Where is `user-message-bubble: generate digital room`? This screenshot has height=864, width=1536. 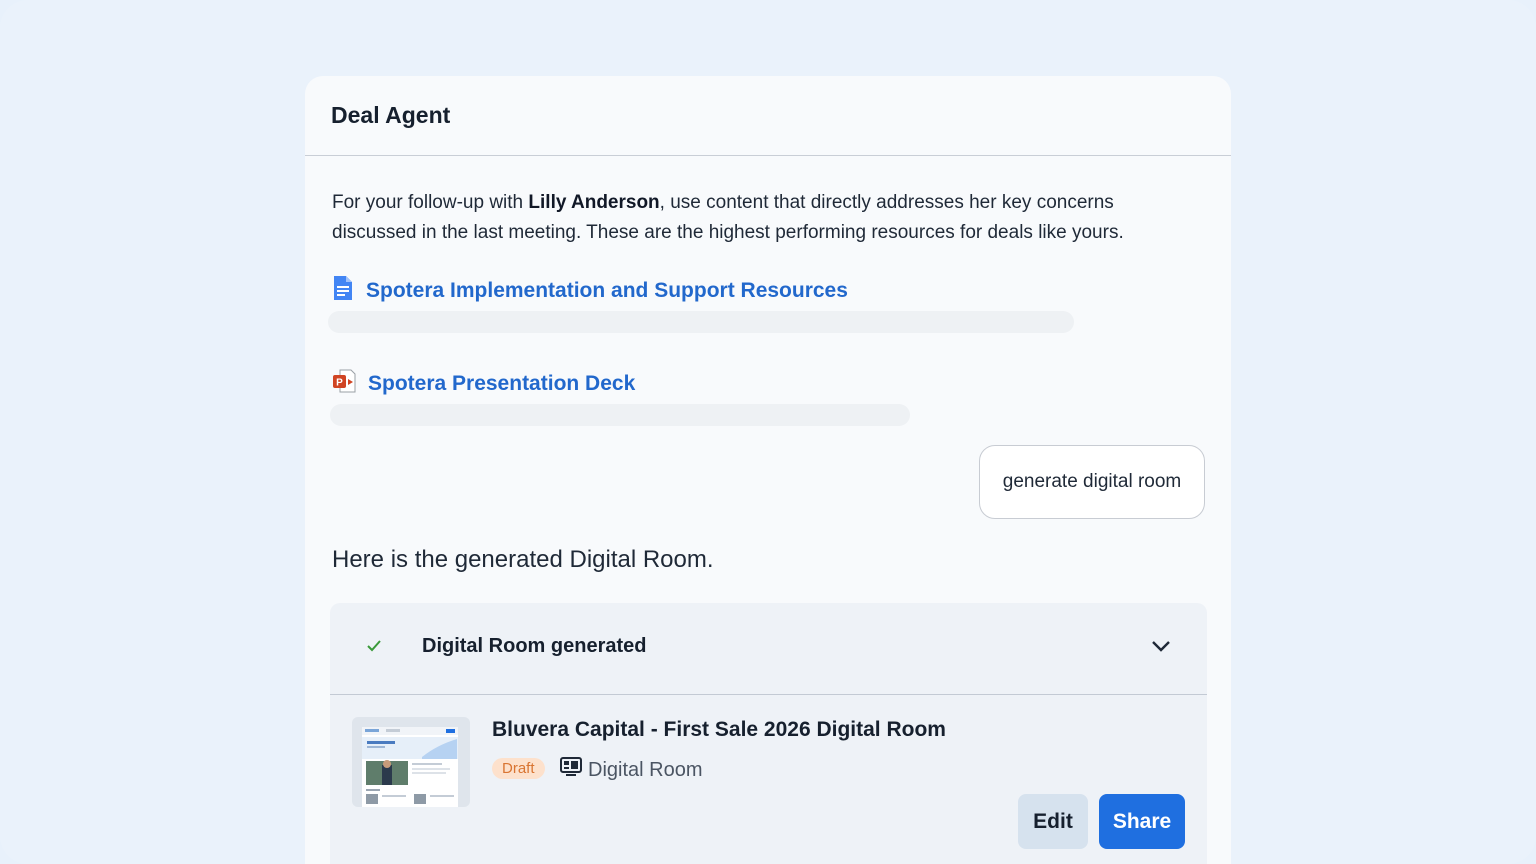 user-message-bubble: generate digital room is located at coordinates (1092, 482).